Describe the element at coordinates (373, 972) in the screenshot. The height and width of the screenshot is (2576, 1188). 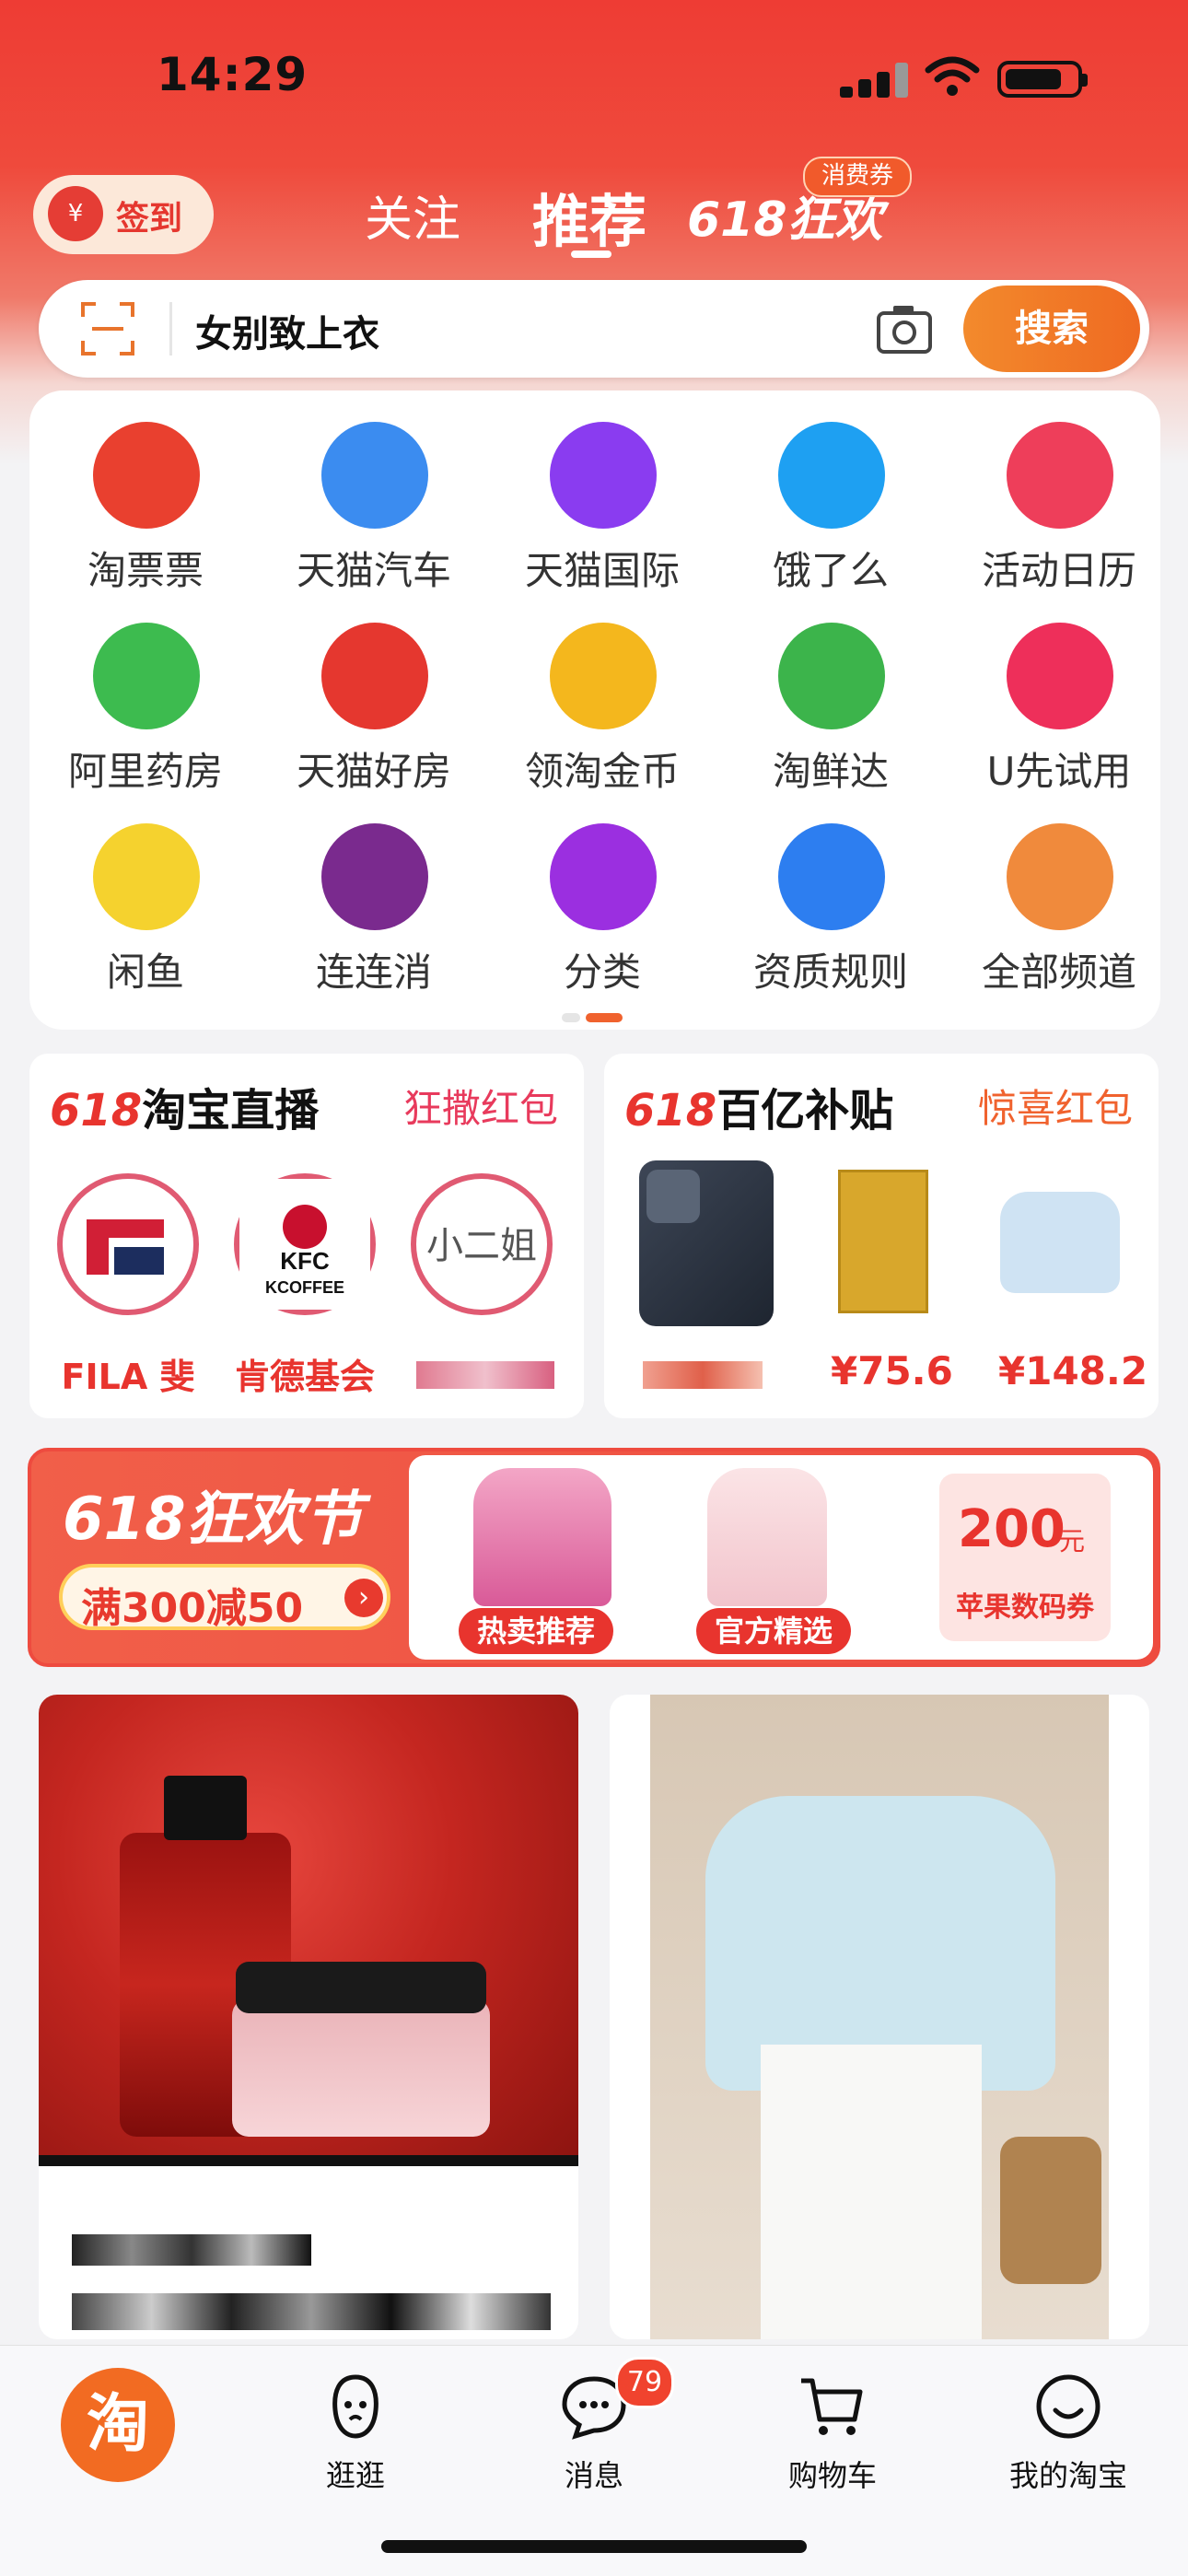
I see `shortcut-label: 连连消` at that location.